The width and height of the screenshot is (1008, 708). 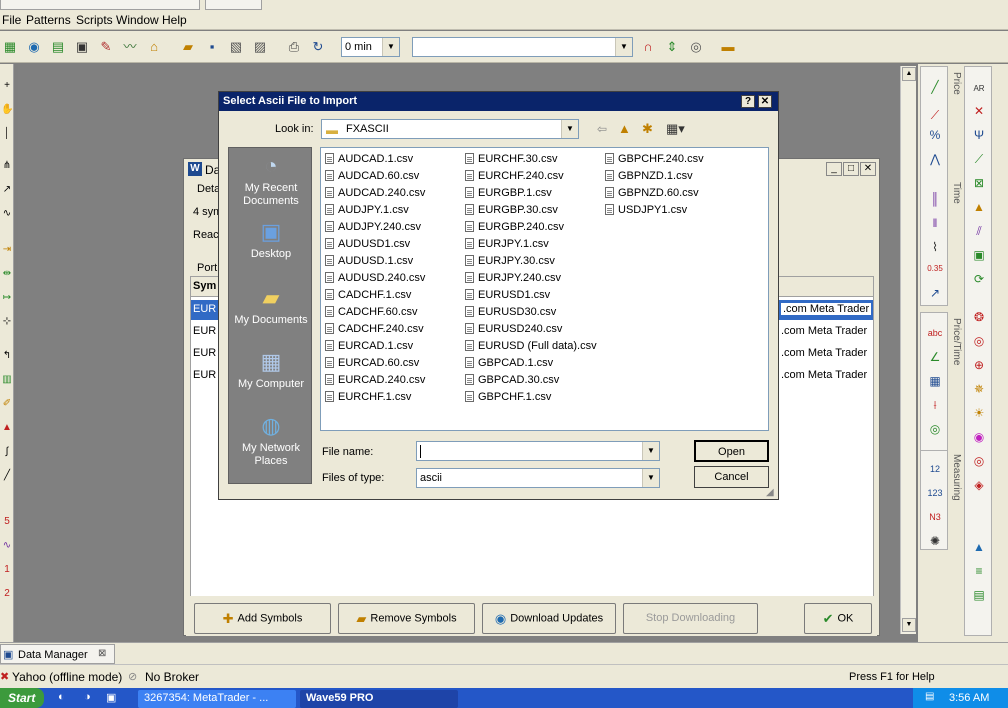 What do you see at coordinates (654, 159) in the screenshot?
I see `file-item: GBPCHF.240.csv` at bounding box center [654, 159].